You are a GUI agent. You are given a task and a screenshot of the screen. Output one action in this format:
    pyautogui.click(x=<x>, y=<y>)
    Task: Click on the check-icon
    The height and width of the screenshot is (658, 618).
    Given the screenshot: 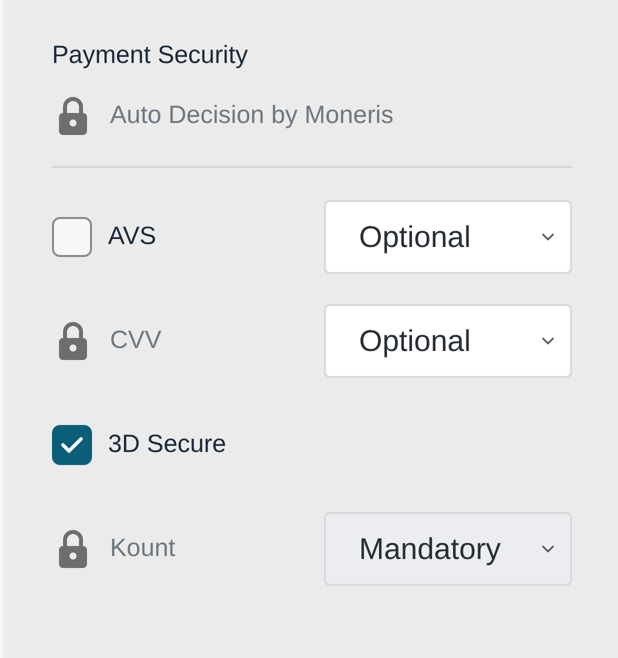 What is the action you would take?
    pyautogui.click(x=72, y=445)
    